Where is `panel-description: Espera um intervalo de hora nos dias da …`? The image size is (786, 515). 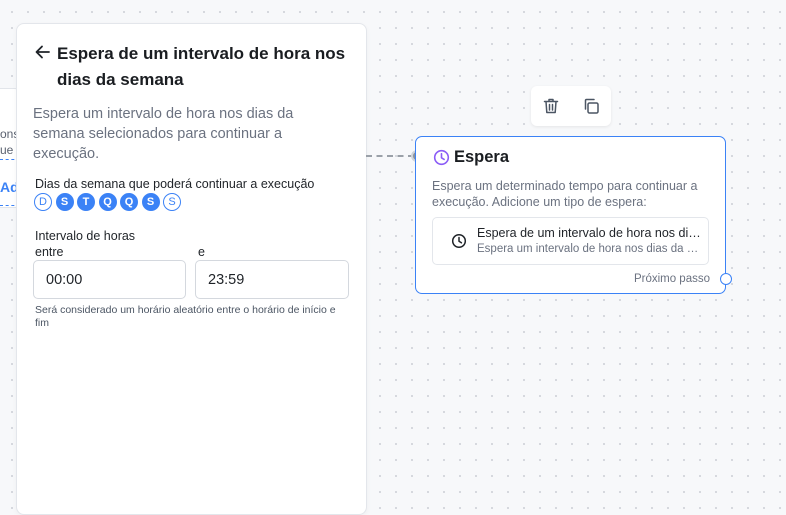
panel-description: Espera um intervalo de hora nos dias da … is located at coordinates (163, 134).